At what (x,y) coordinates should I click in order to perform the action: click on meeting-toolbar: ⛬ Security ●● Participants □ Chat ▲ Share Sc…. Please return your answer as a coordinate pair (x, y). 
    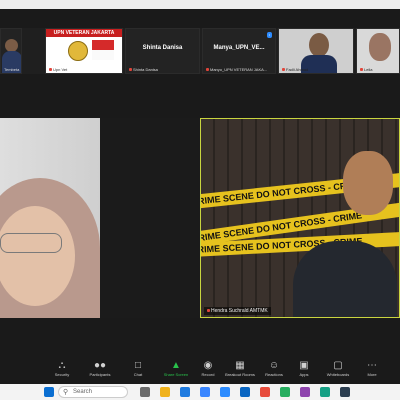
    Looking at the image, I should click on (200, 370).